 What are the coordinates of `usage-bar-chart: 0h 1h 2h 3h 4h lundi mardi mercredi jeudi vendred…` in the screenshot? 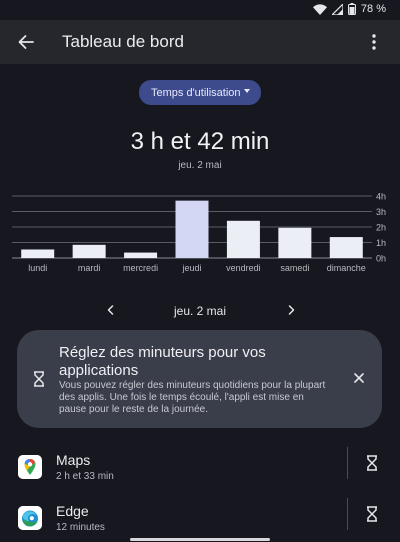 It's located at (199, 232).